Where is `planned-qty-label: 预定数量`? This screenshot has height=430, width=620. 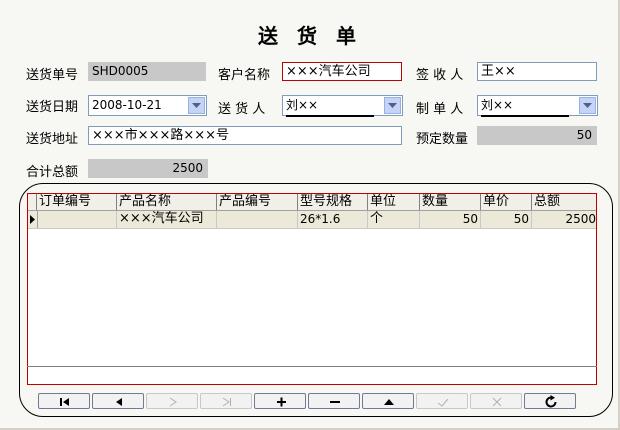 planned-qty-label: 预定数量 is located at coordinates (442, 139).